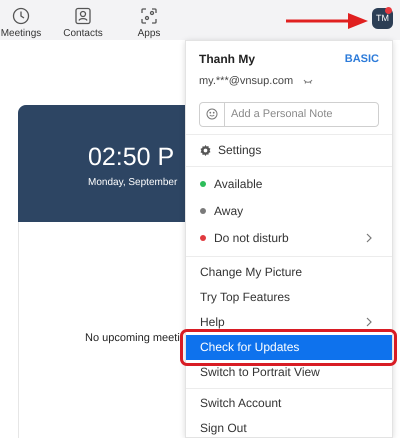 The image size is (400, 438). Describe the element at coordinates (227, 59) in the screenshot. I see `user-name: Thanh My` at that location.